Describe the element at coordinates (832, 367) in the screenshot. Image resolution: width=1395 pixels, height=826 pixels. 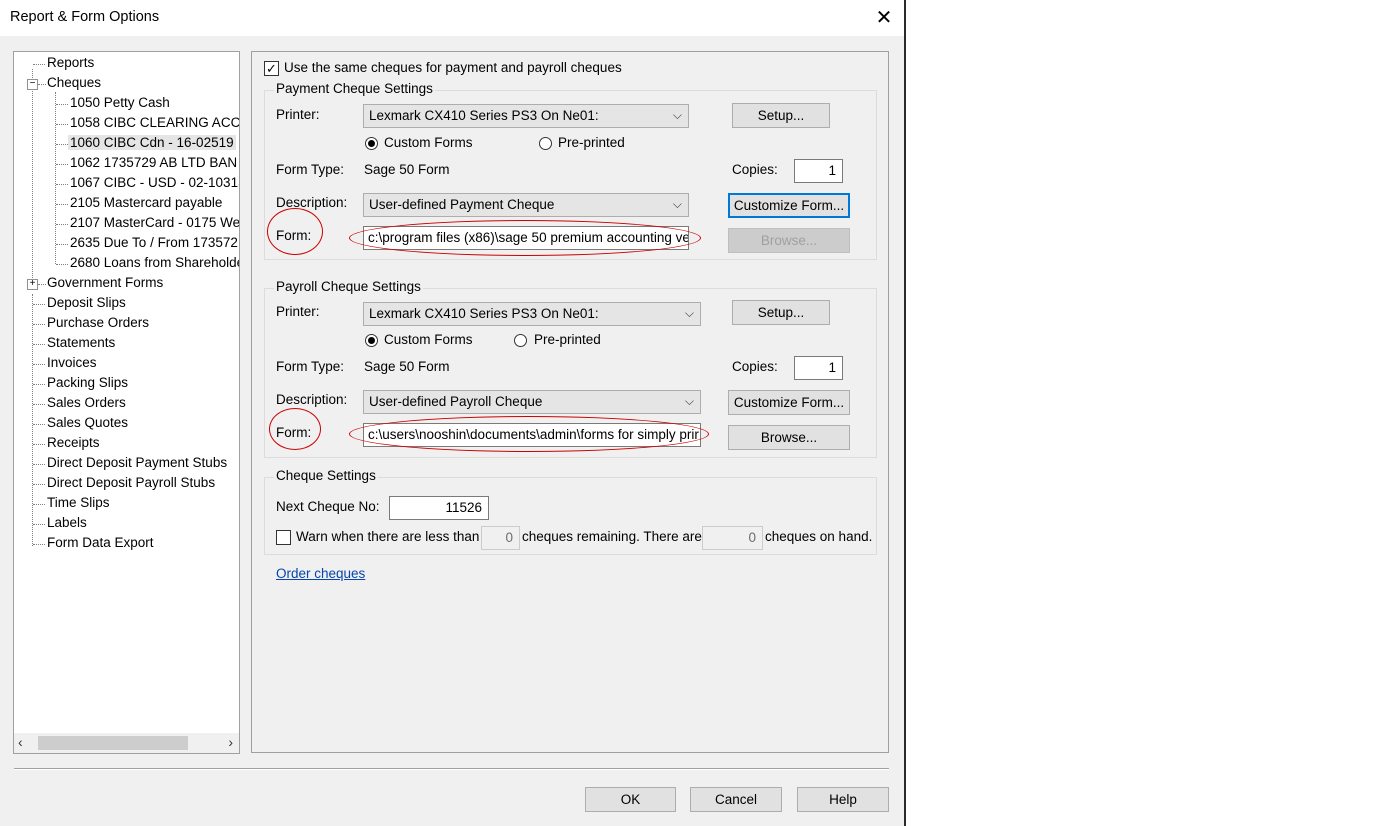
I see `payroll-copies-value: 1` at that location.